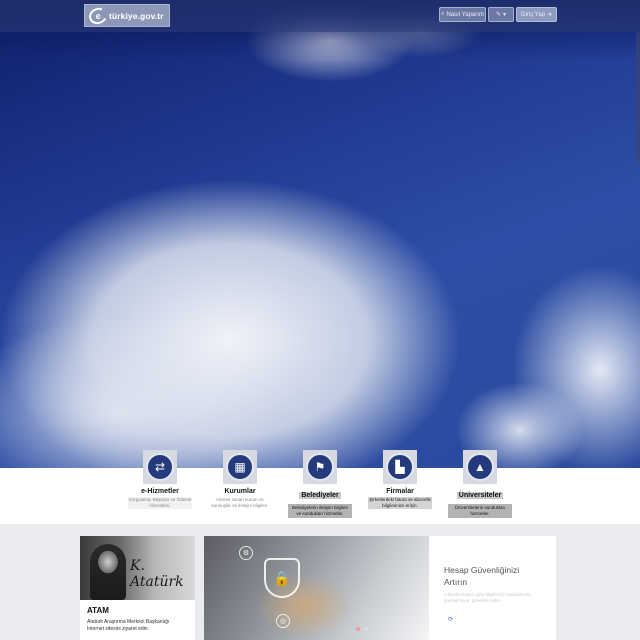 Image resolution: width=640 pixels, height=640 pixels. Describe the element at coordinates (320, 495) in the screenshot. I see `service-title: Belediyeler` at that location.